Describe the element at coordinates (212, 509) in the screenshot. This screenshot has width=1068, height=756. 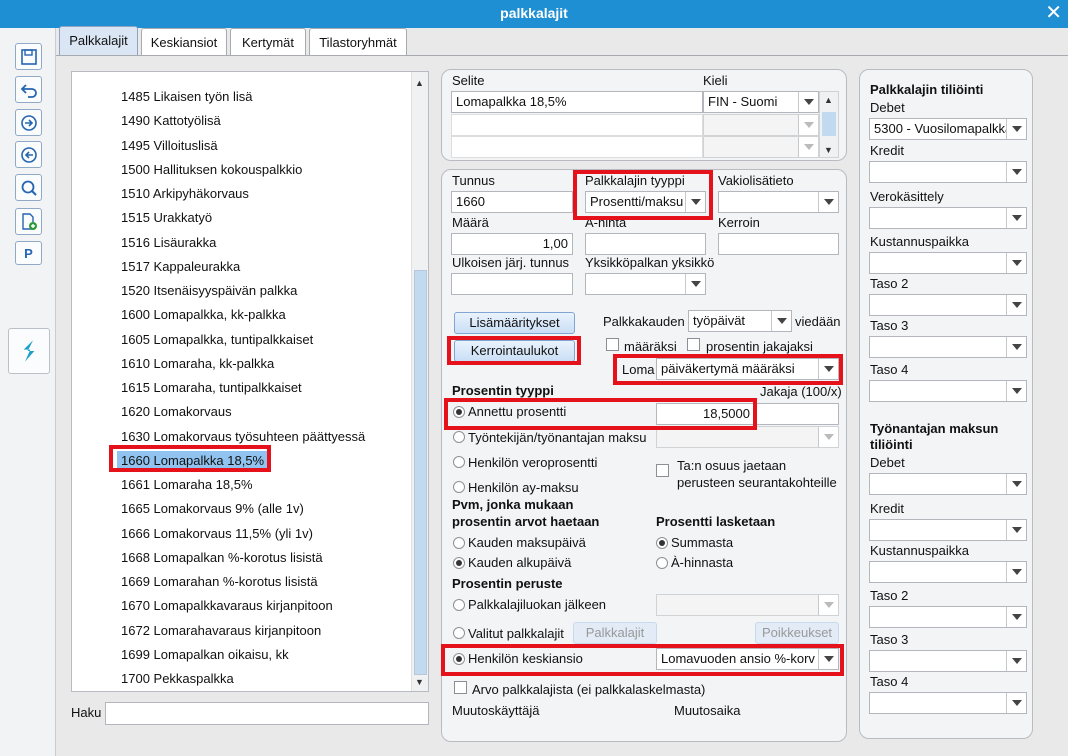
I see `list-item: 1665 Lomakorvaus 9% (alle 1v)` at that location.